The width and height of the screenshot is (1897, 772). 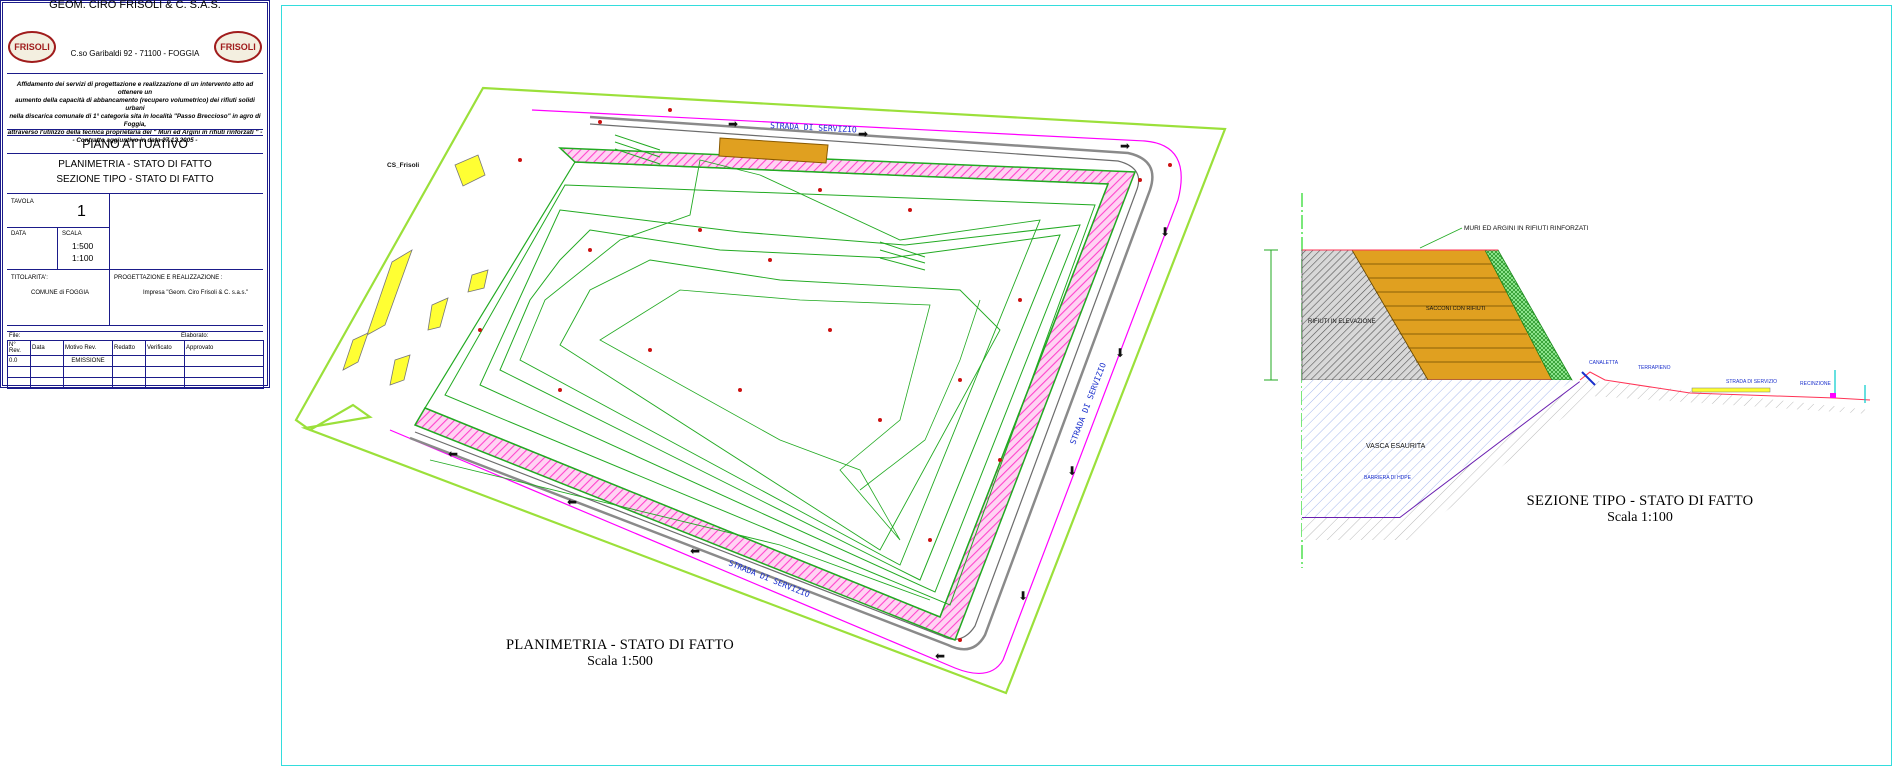 What do you see at coordinates (620, 661) in the screenshot?
I see `plan-caption-scale: Scala 1:500` at bounding box center [620, 661].